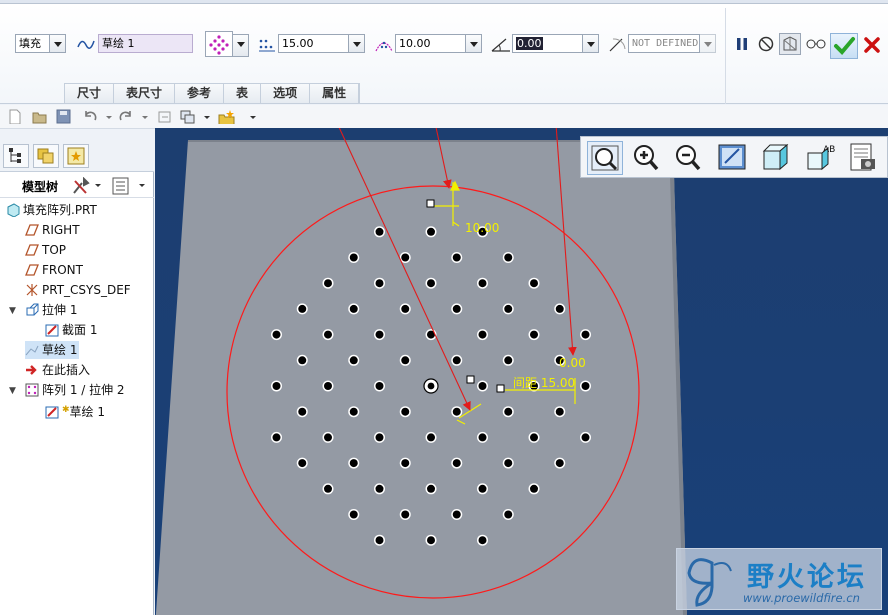 The image size is (888, 615). What do you see at coordinates (78, 290) in the screenshot?
I see `tree-item-csys: PRT_CSYS_DEF` at bounding box center [78, 290].